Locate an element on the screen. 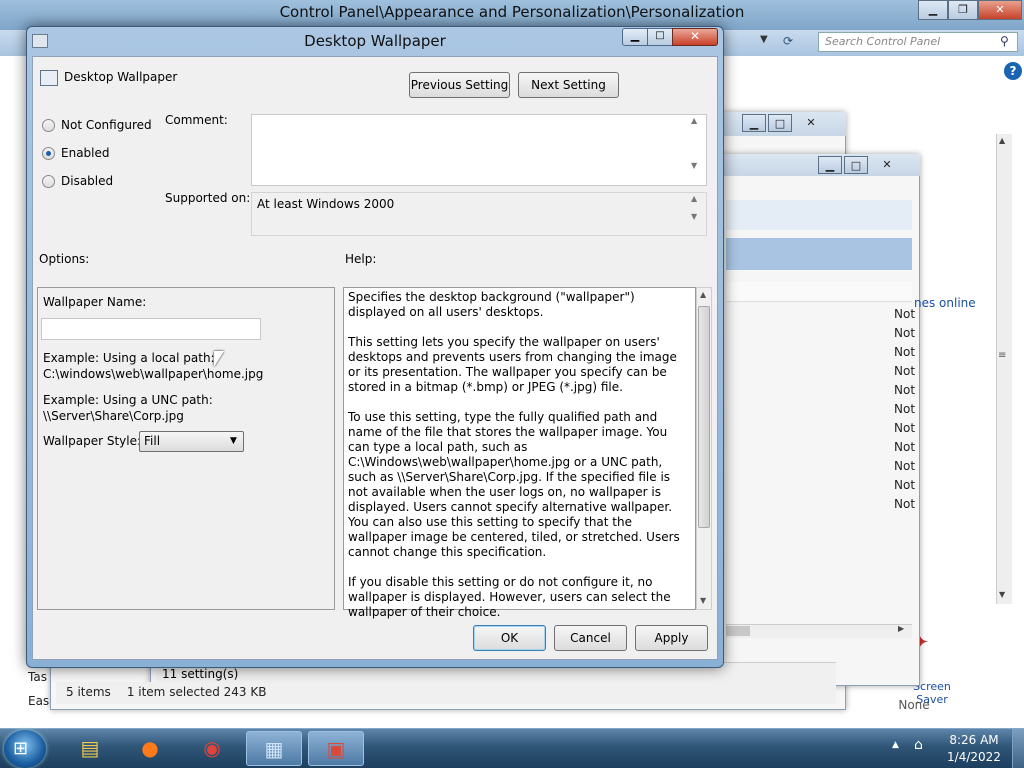 The width and height of the screenshot is (1024, 768). radio-disabled: Disabled is located at coordinates (77, 181).